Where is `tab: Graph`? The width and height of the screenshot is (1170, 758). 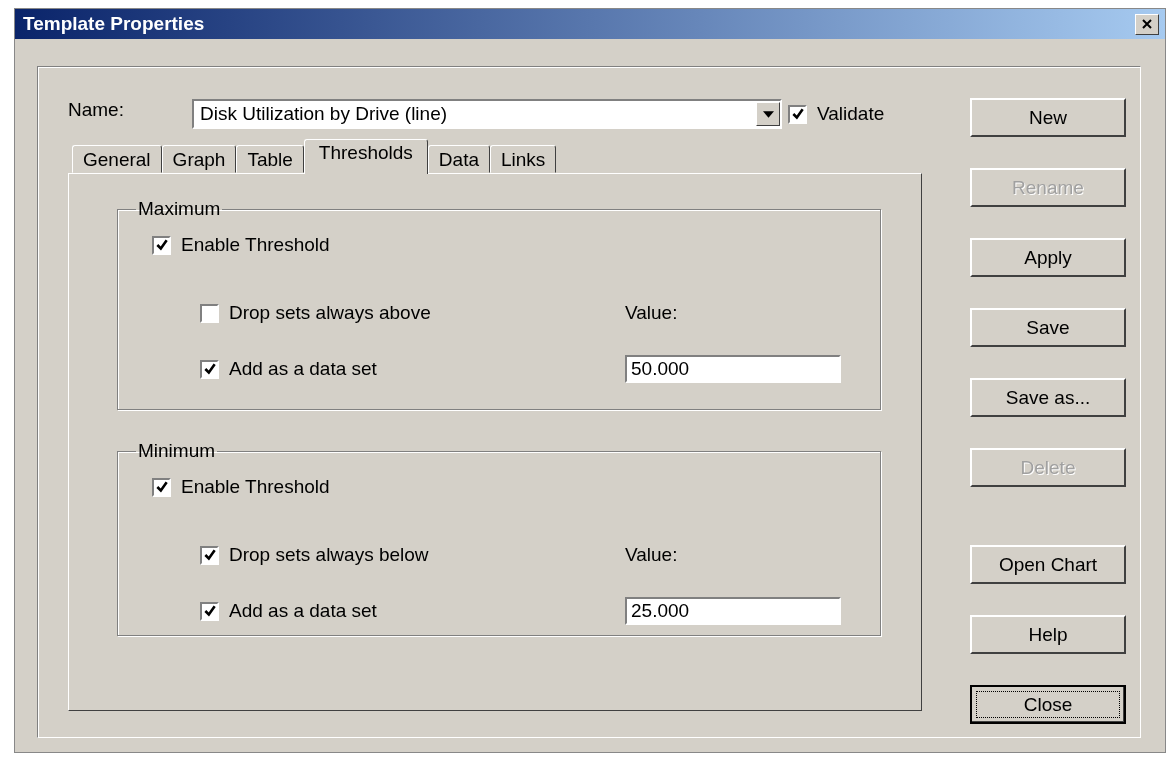 tab: Graph is located at coordinates (199, 159).